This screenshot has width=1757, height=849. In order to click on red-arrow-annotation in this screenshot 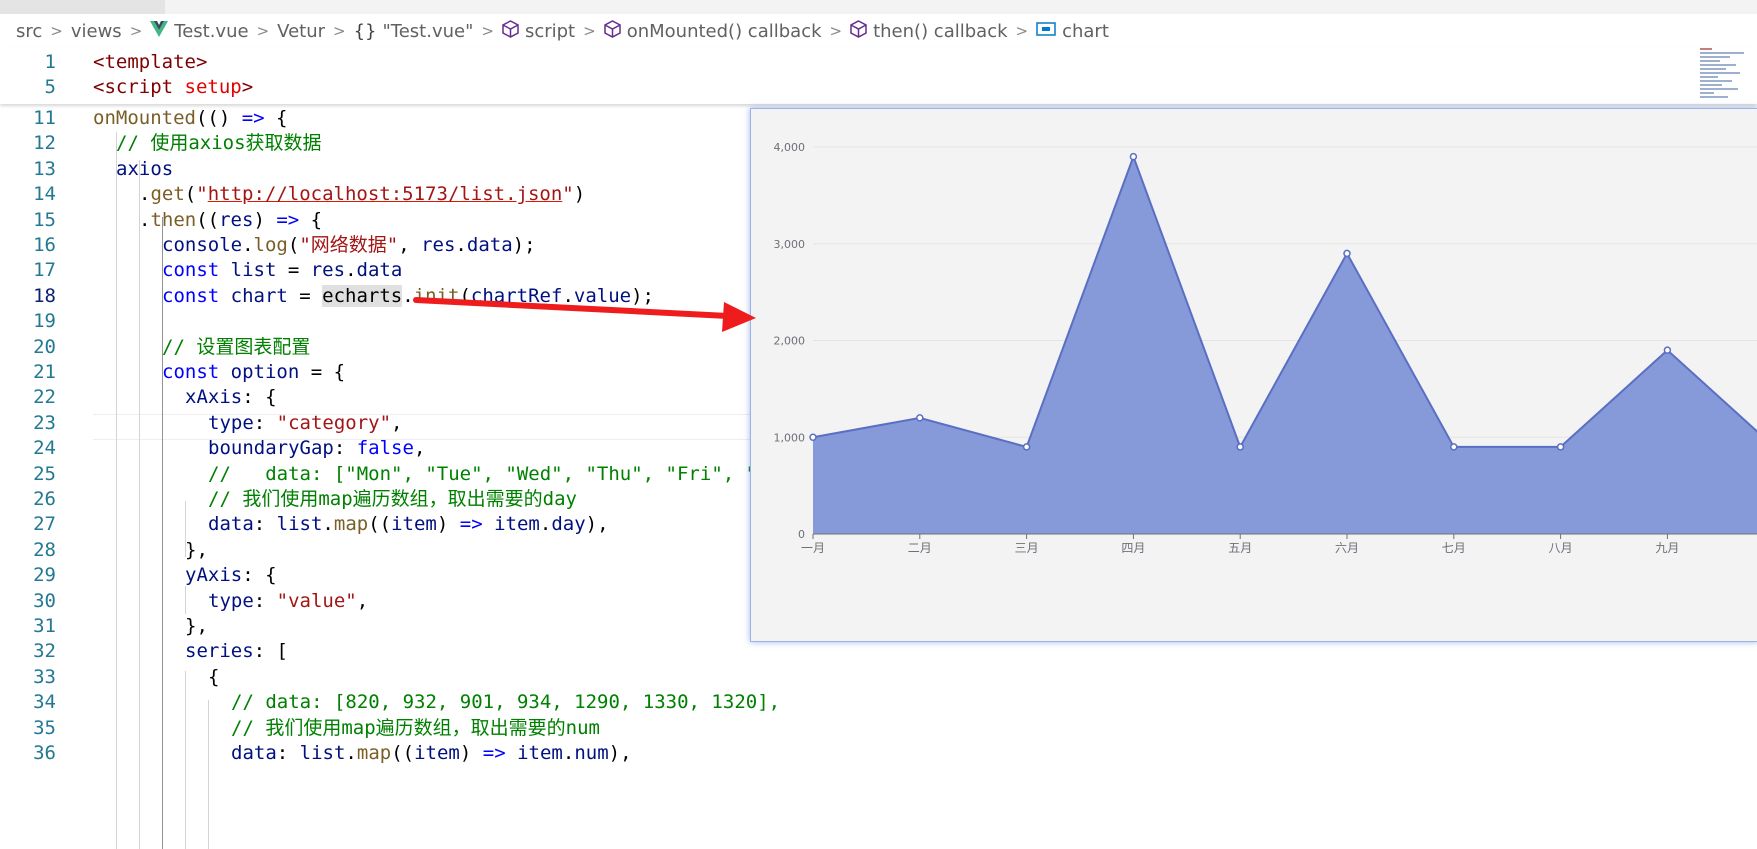, I will do `click(584, 314)`.